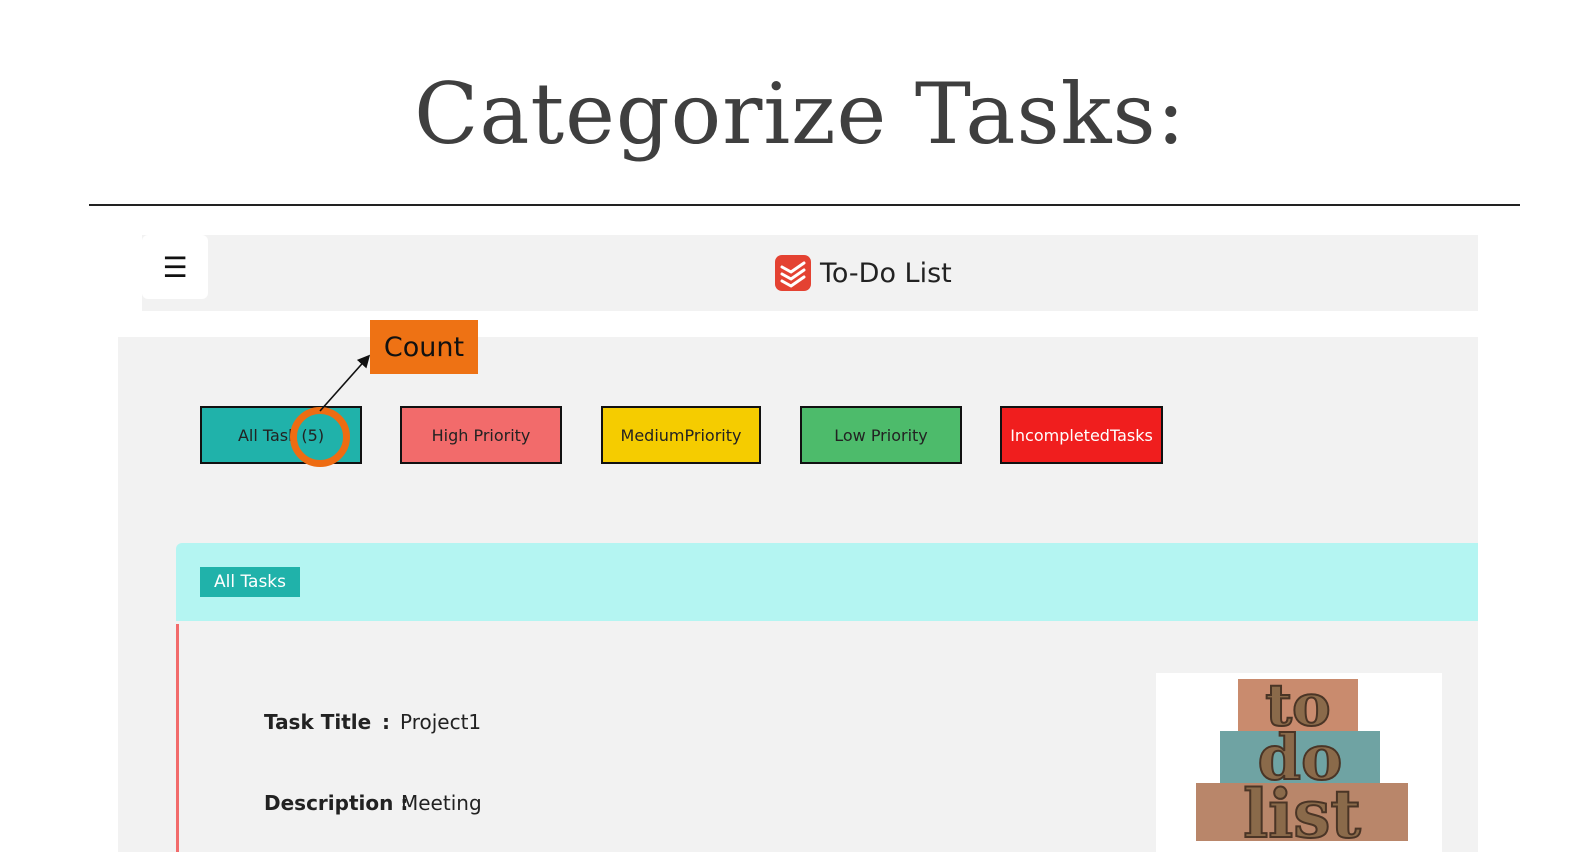  Describe the element at coordinates (681, 435) in the screenshot. I see `medium-priority-filter-button: MediumPriority` at that location.